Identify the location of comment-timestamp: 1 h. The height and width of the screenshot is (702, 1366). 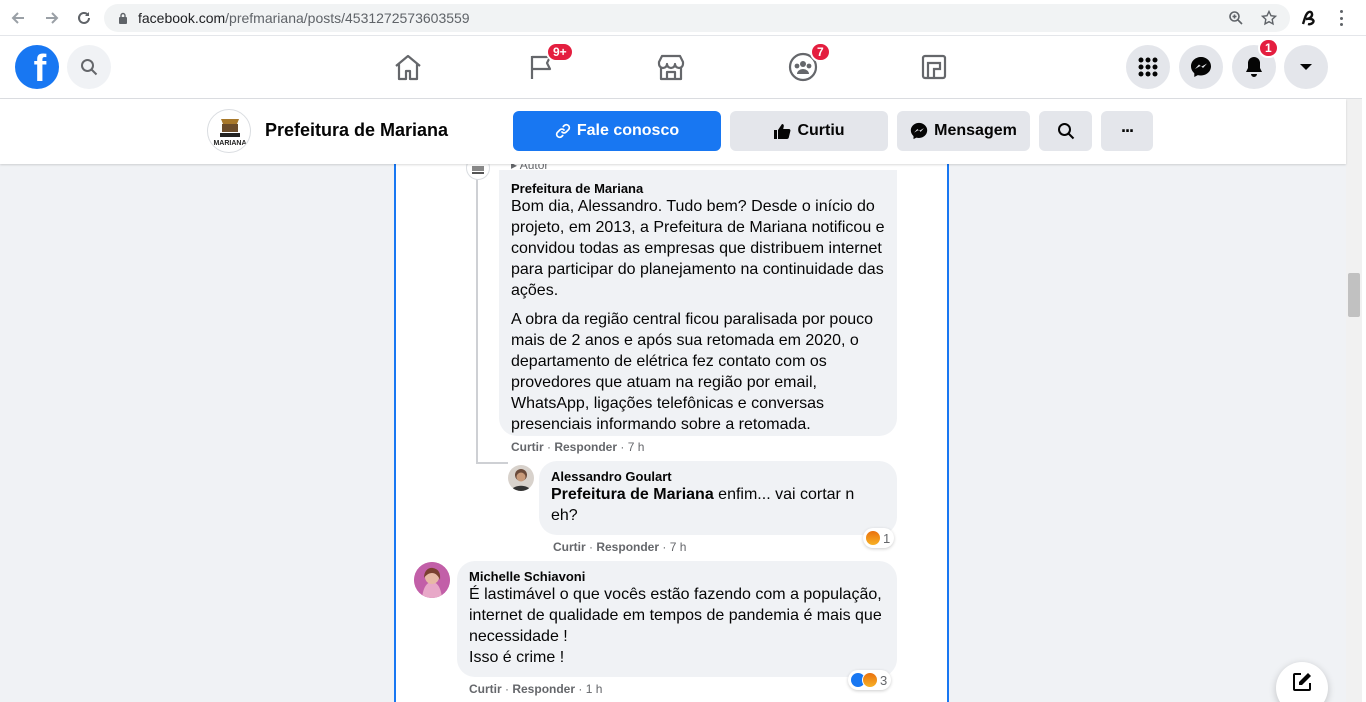
(594, 689).